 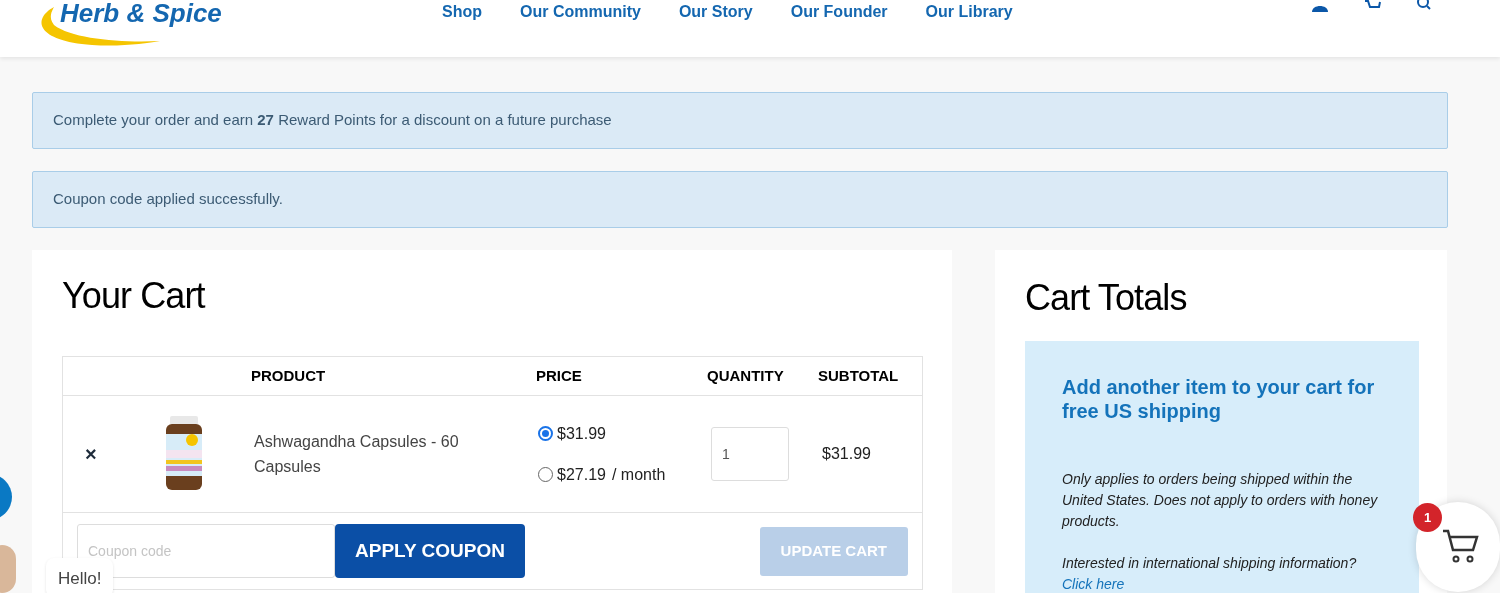 I want to click on nav-link: Our Community, so click(x=580, y=12).